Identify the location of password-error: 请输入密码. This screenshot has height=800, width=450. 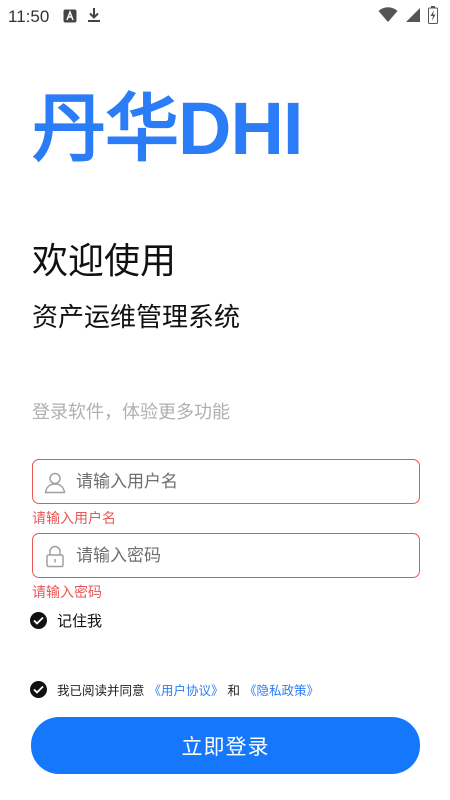
(67, 593).